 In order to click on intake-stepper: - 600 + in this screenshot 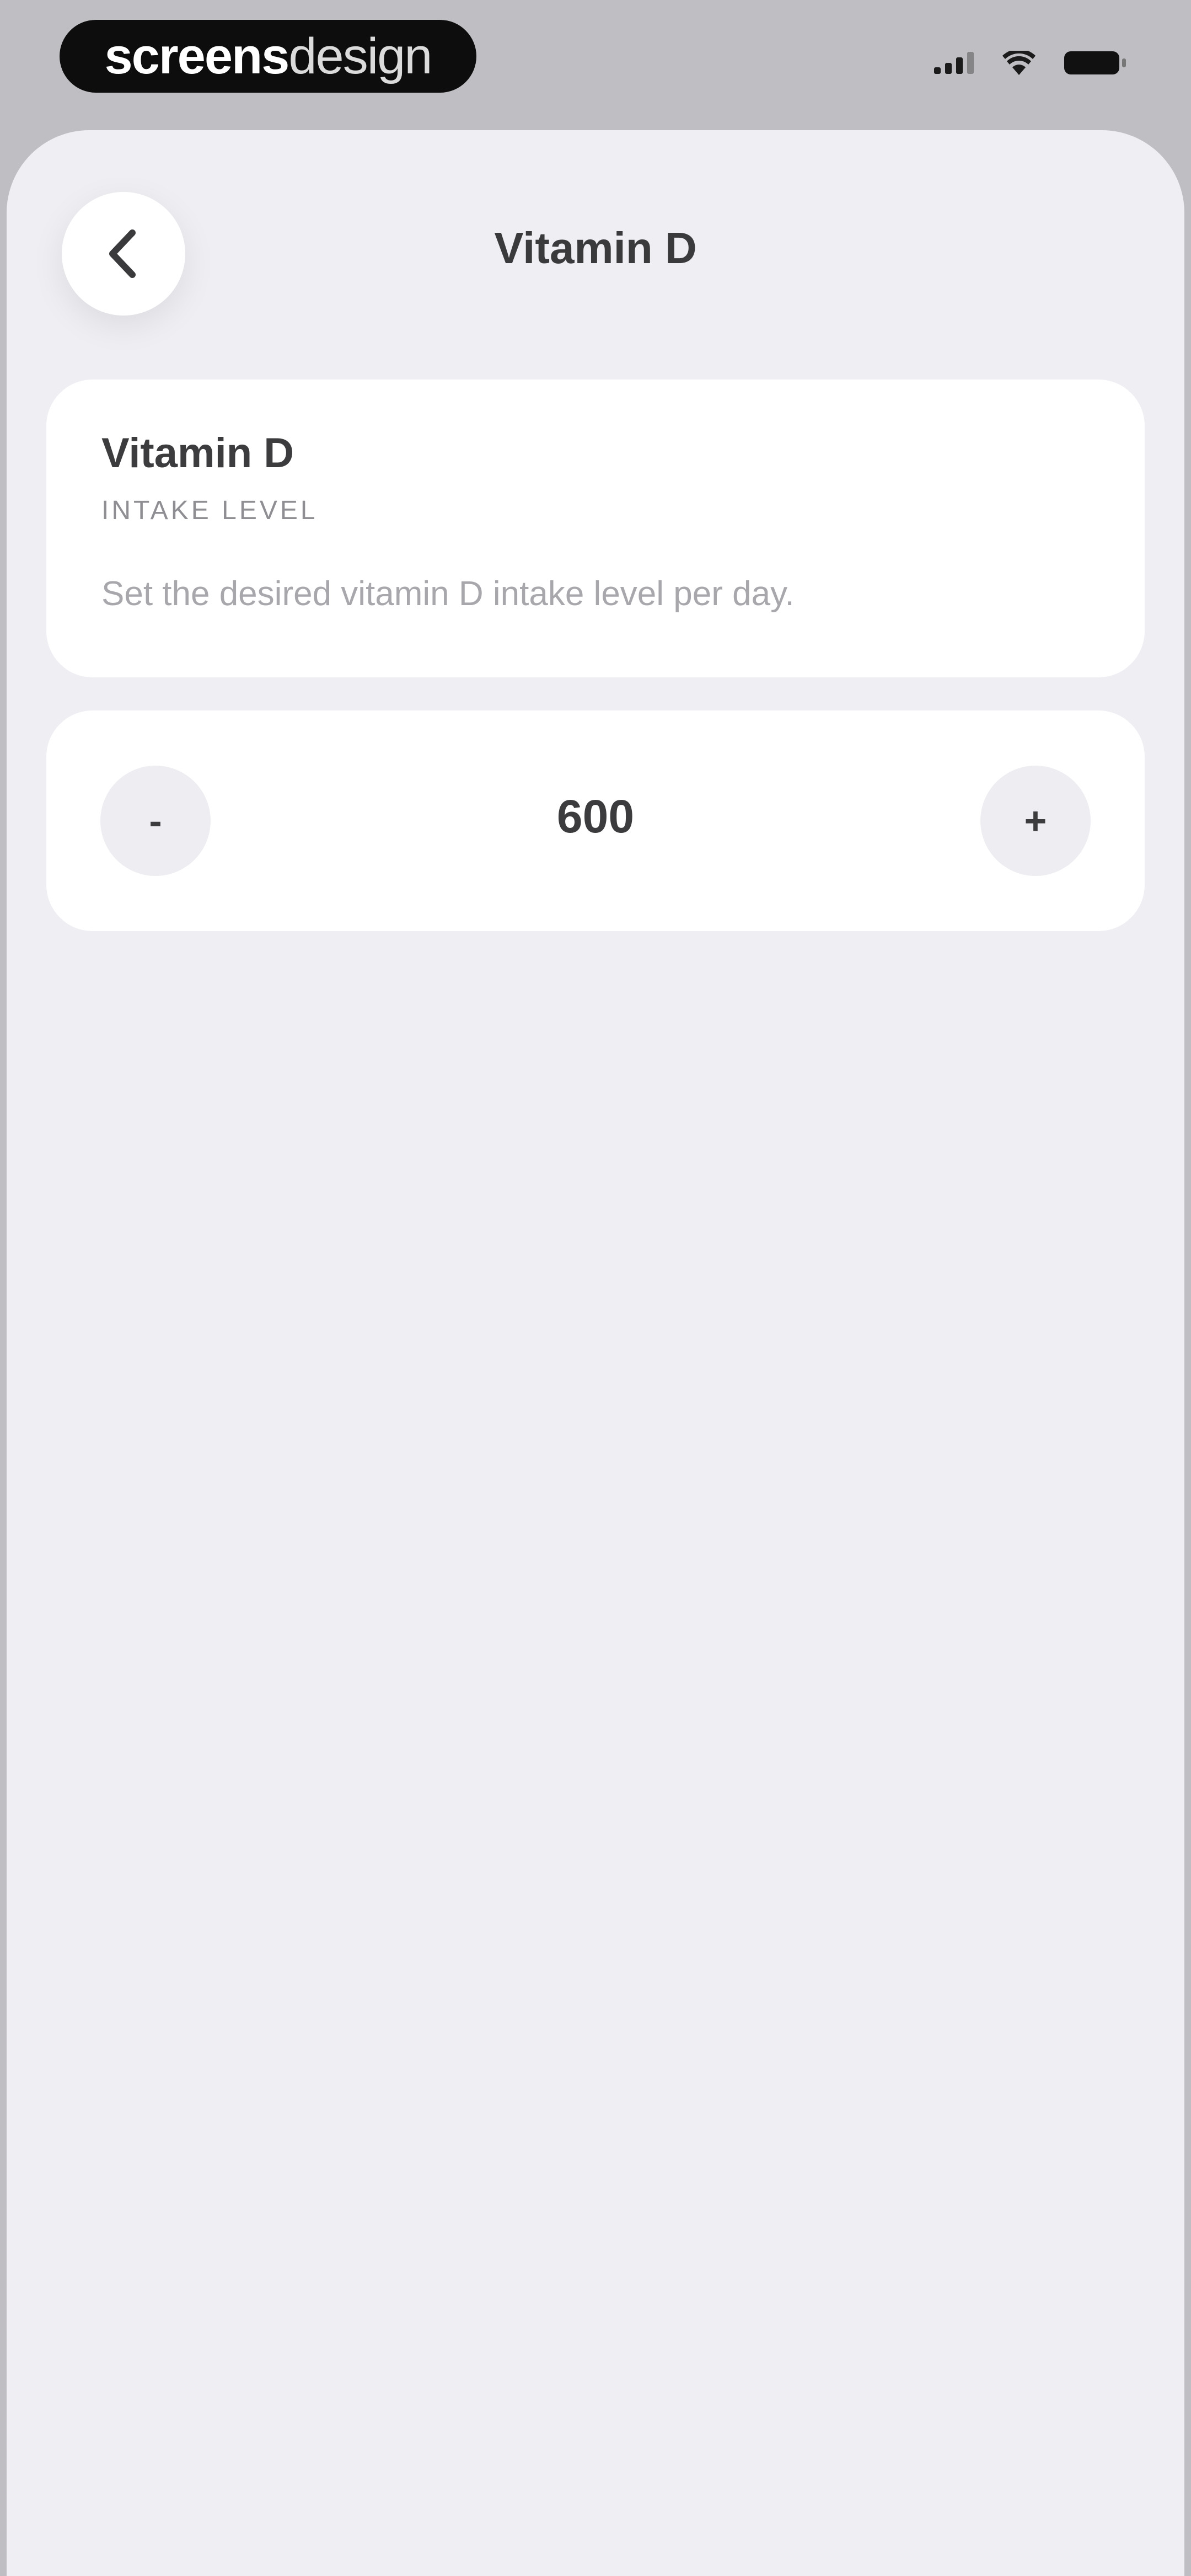, I will do `click(595, 820)`.